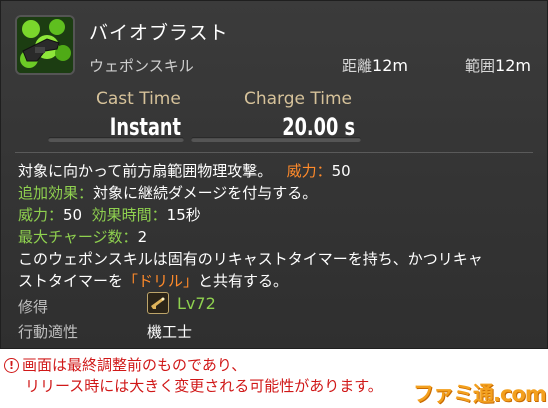 Image resolution: width=548 pixels, height=408 pixels. I want to click on shared-recast-prefix: ストタイマーを, so click(71, 281).